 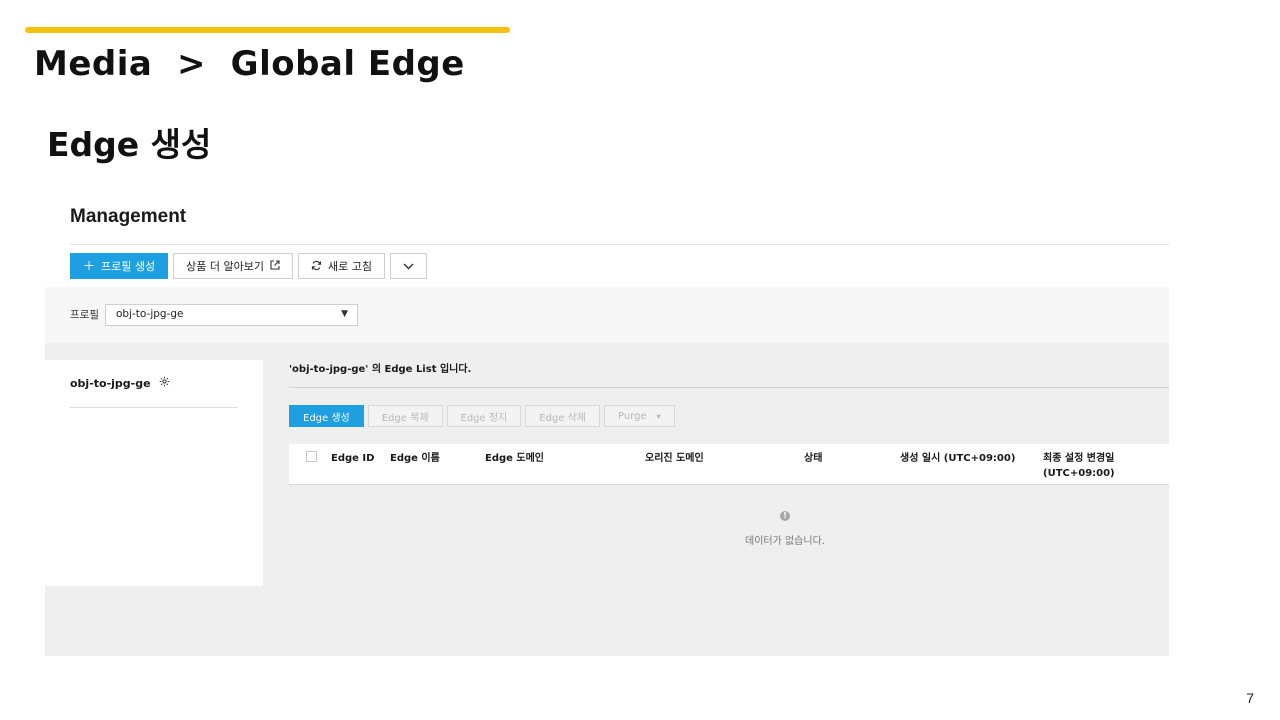 I want to click on purge-button: Purge ▾, so click(x=639, y=416).